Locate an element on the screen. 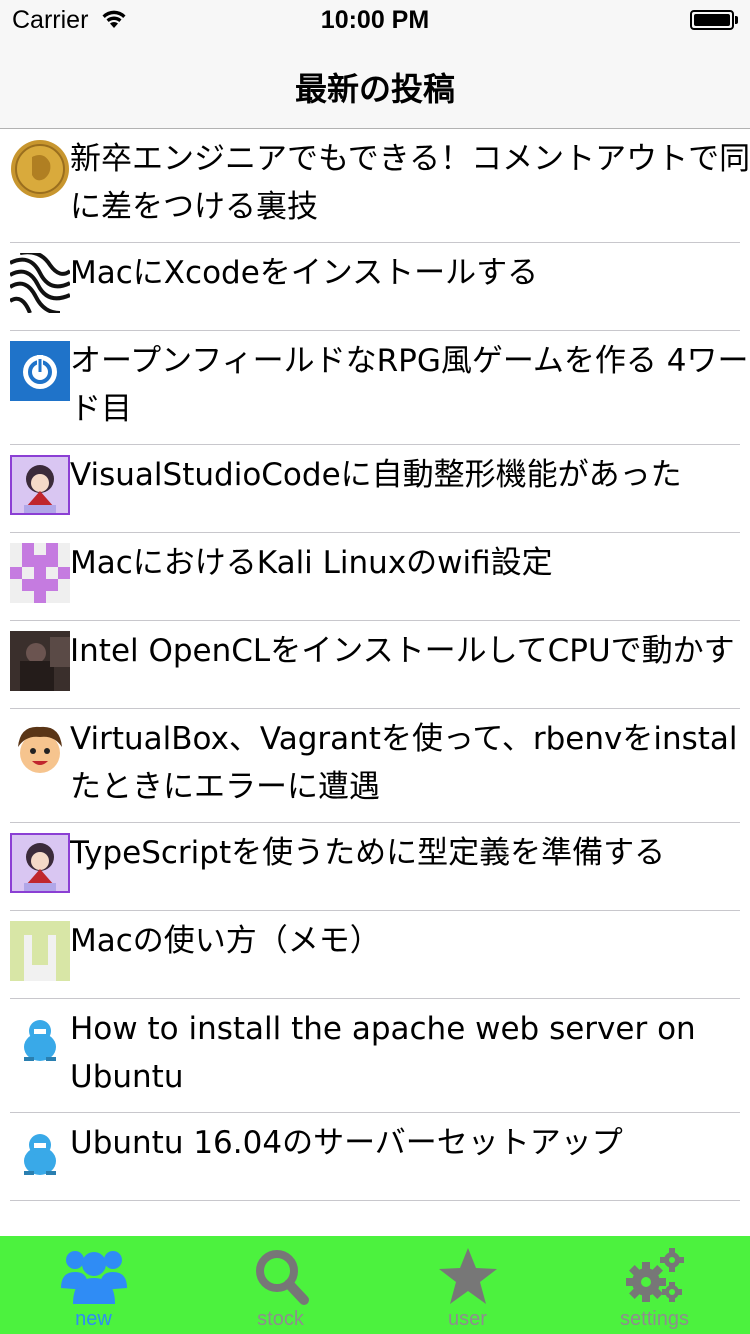 The image size is (750, 1334). purple-pixel-avatar is located at coordinates (40, 573).